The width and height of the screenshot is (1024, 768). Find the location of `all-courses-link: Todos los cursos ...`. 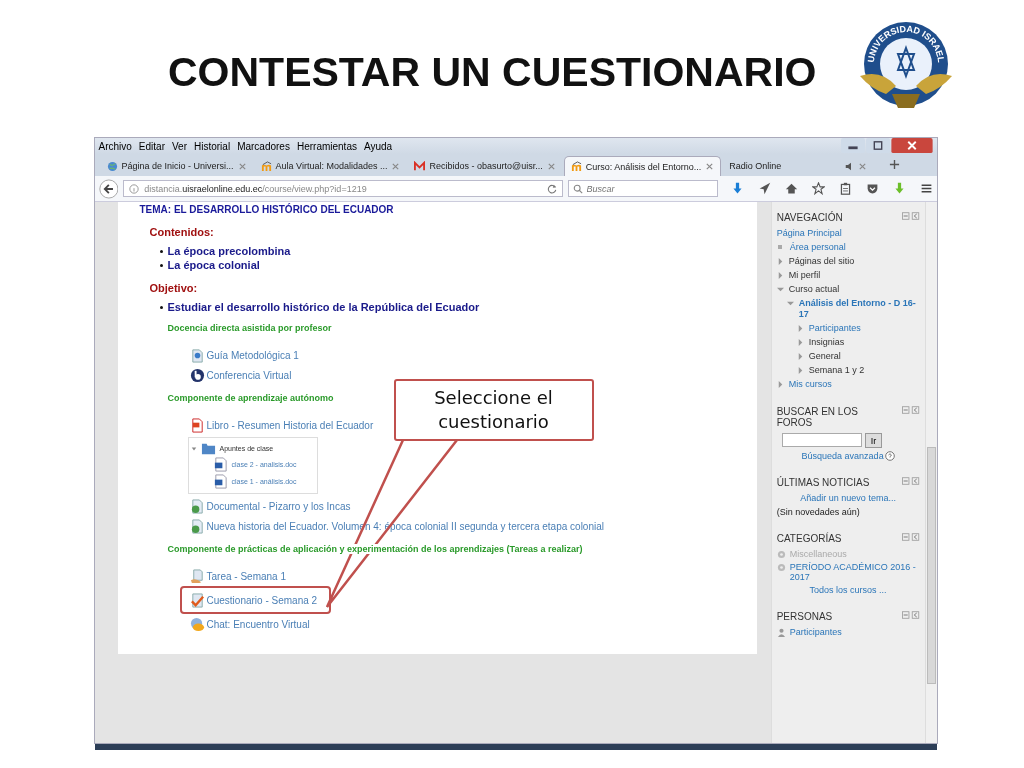

all-courses-link: Todos los cursos ... is located at coordinates (848, 590).